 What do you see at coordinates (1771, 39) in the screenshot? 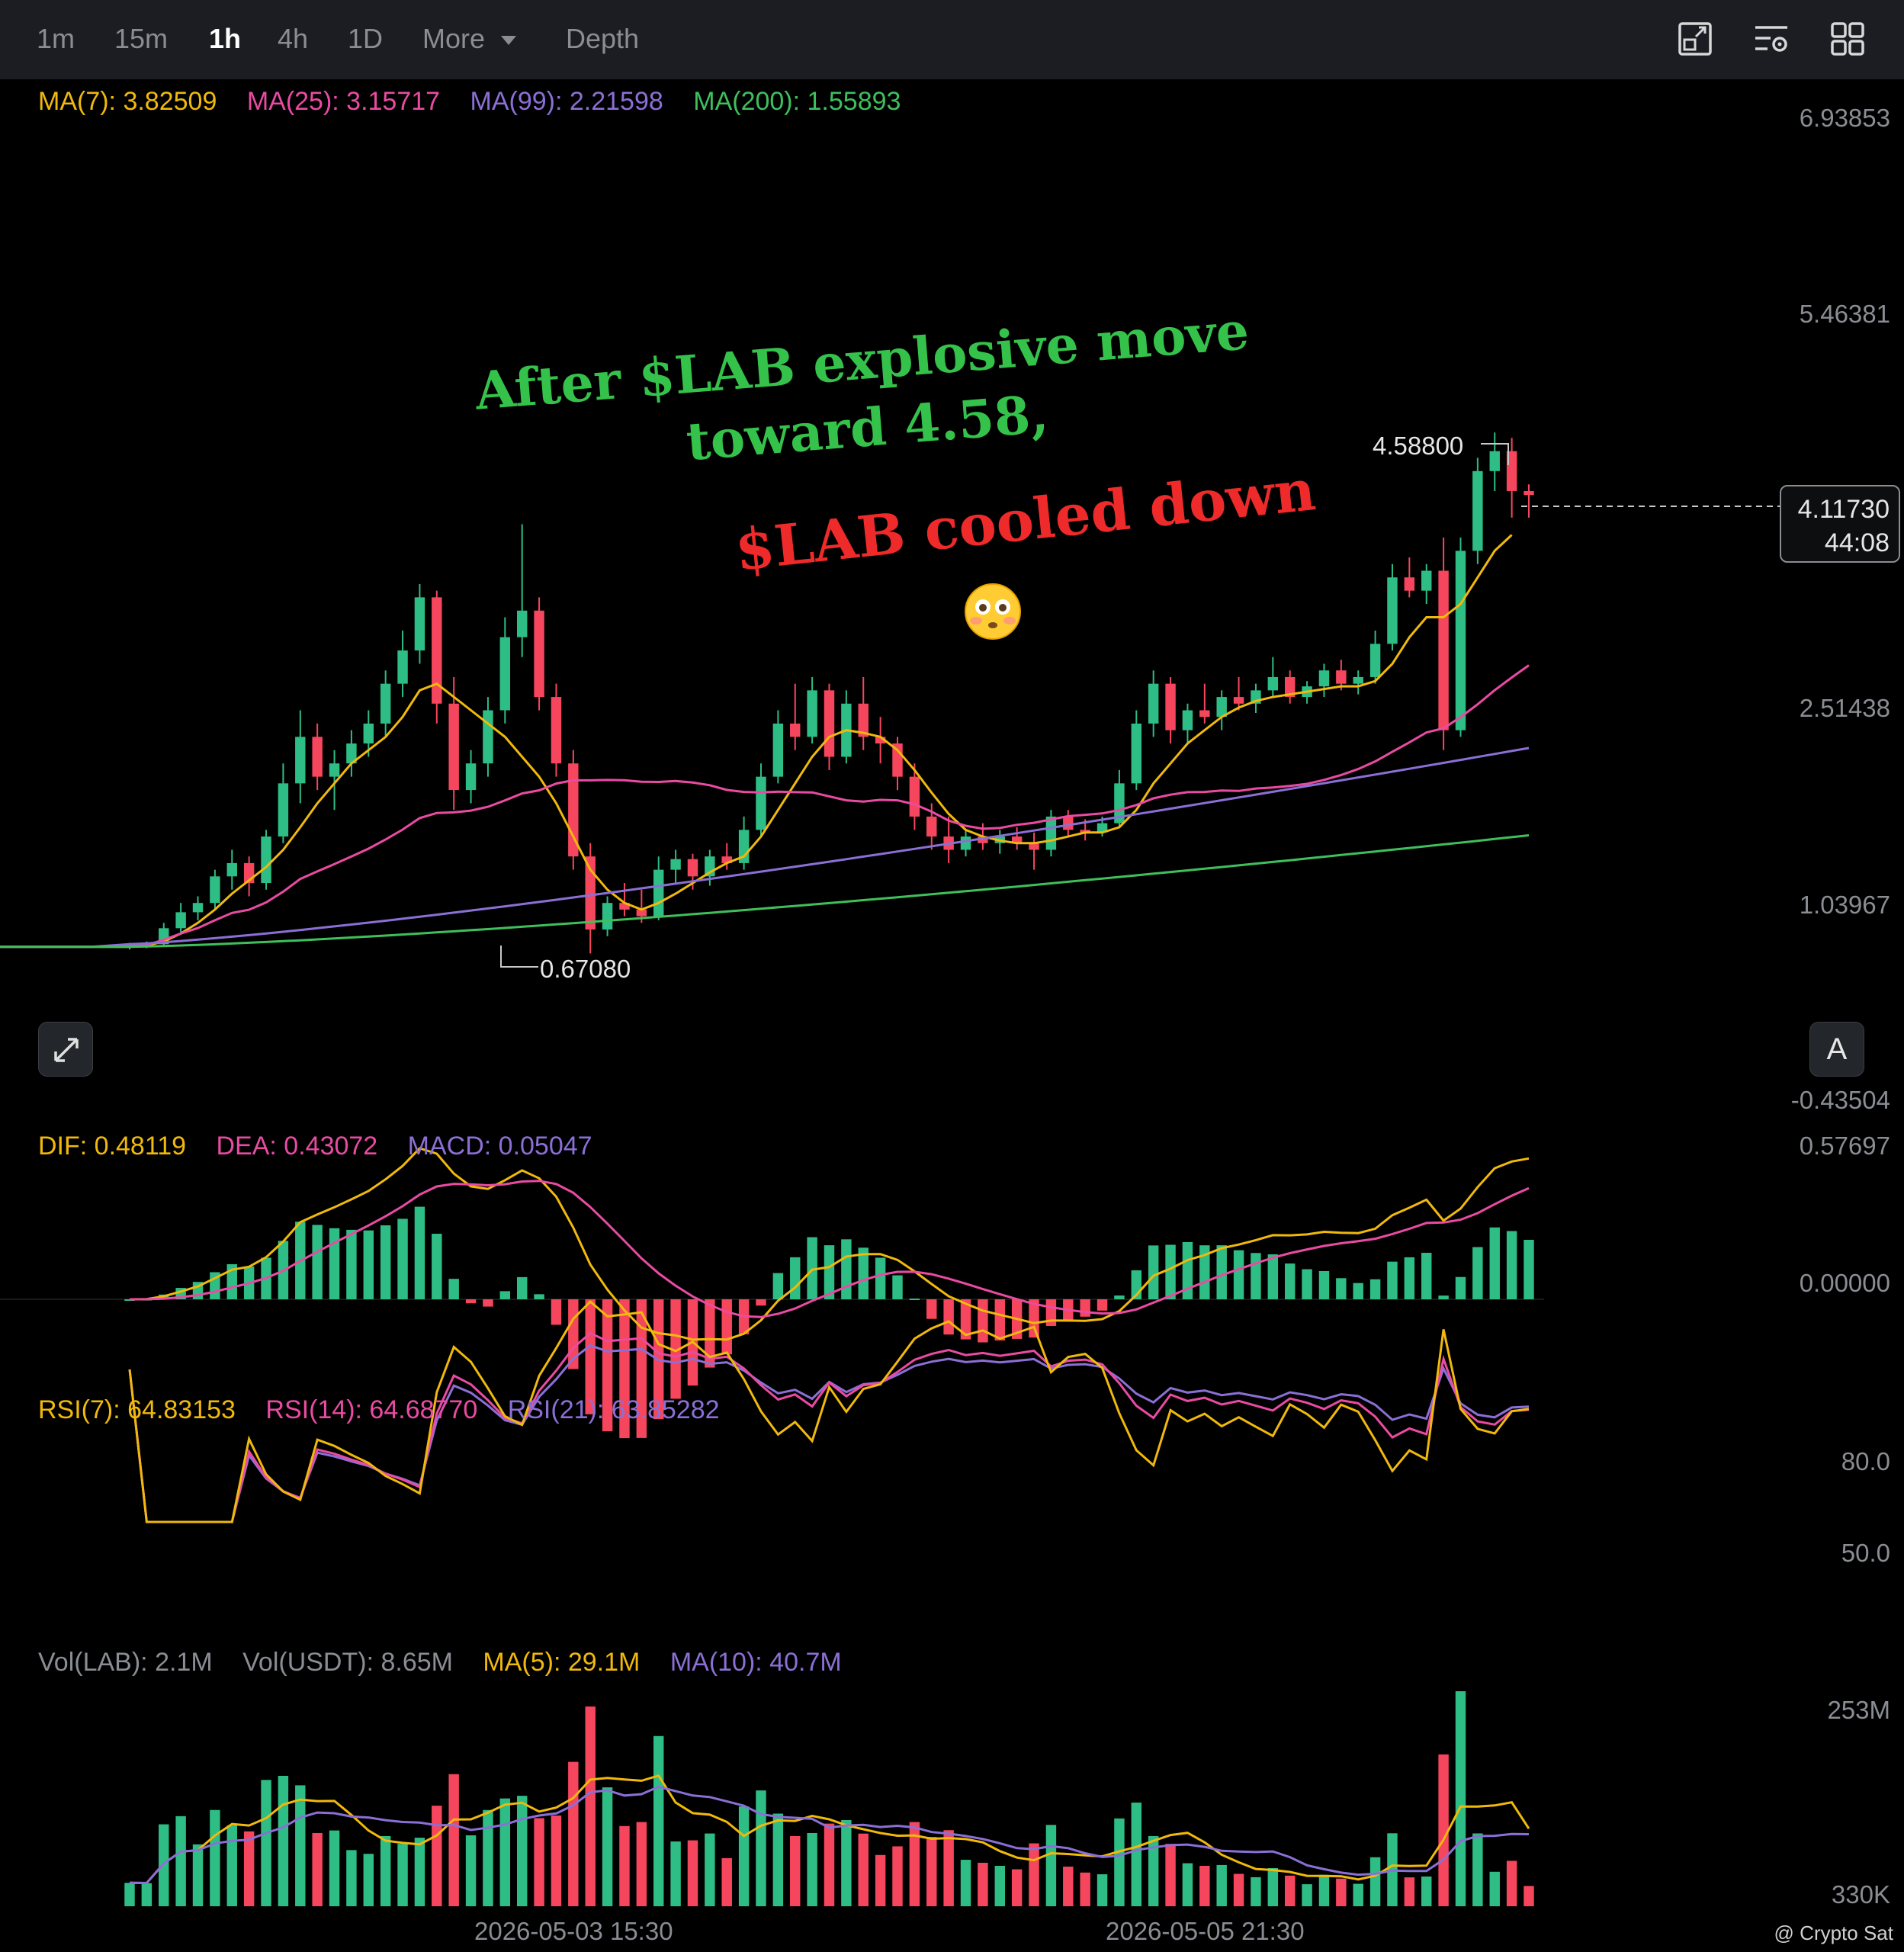
I see `indicator-settings-icon` at bounding box center [1771, 39].